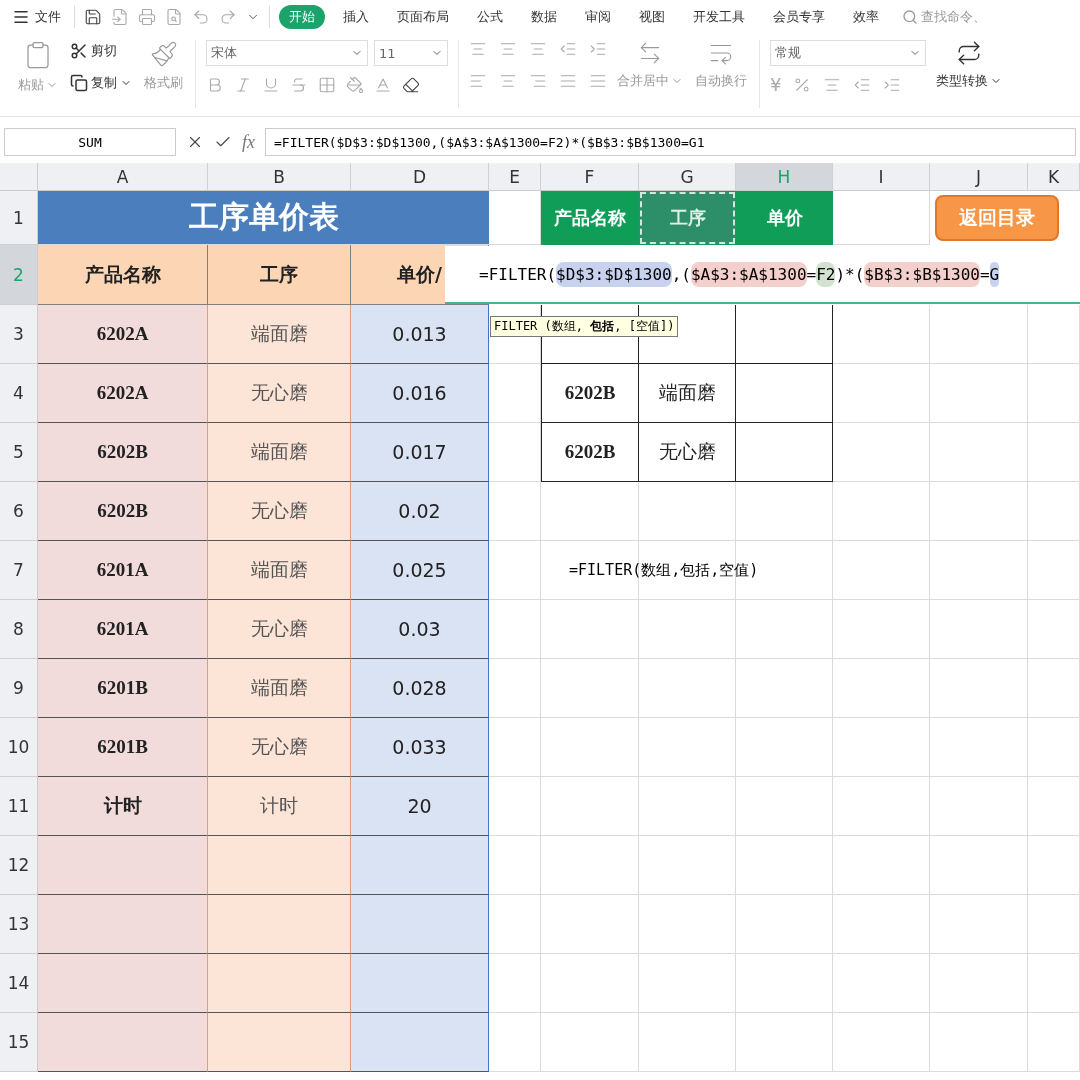  Describe the element at coordinates (355, 85) in the screenshot. I see `fill-color-icon` at that location.